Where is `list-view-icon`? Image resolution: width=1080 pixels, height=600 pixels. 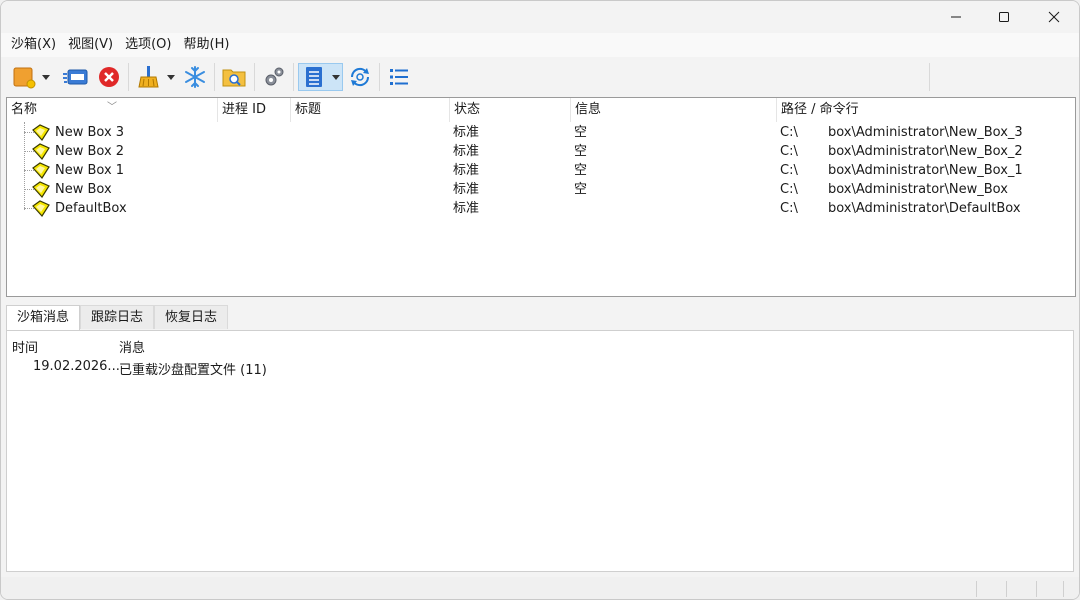 list-view-icon is located at coordinates (399, 77).